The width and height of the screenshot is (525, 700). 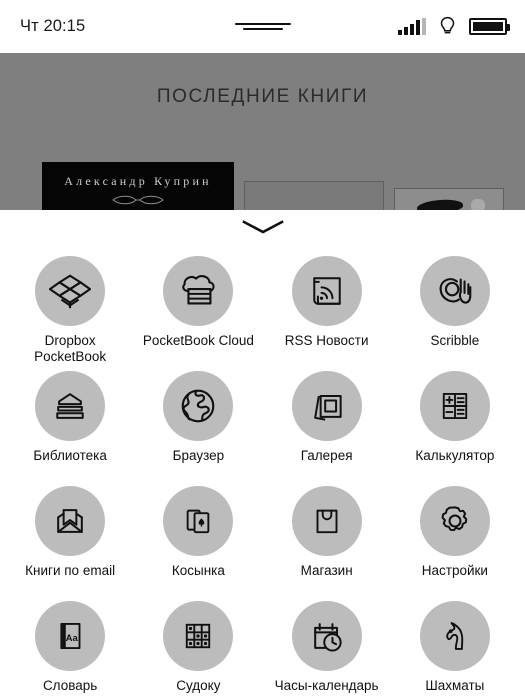 I want to click on app-label: Настройки, so click(x=454, y=570).